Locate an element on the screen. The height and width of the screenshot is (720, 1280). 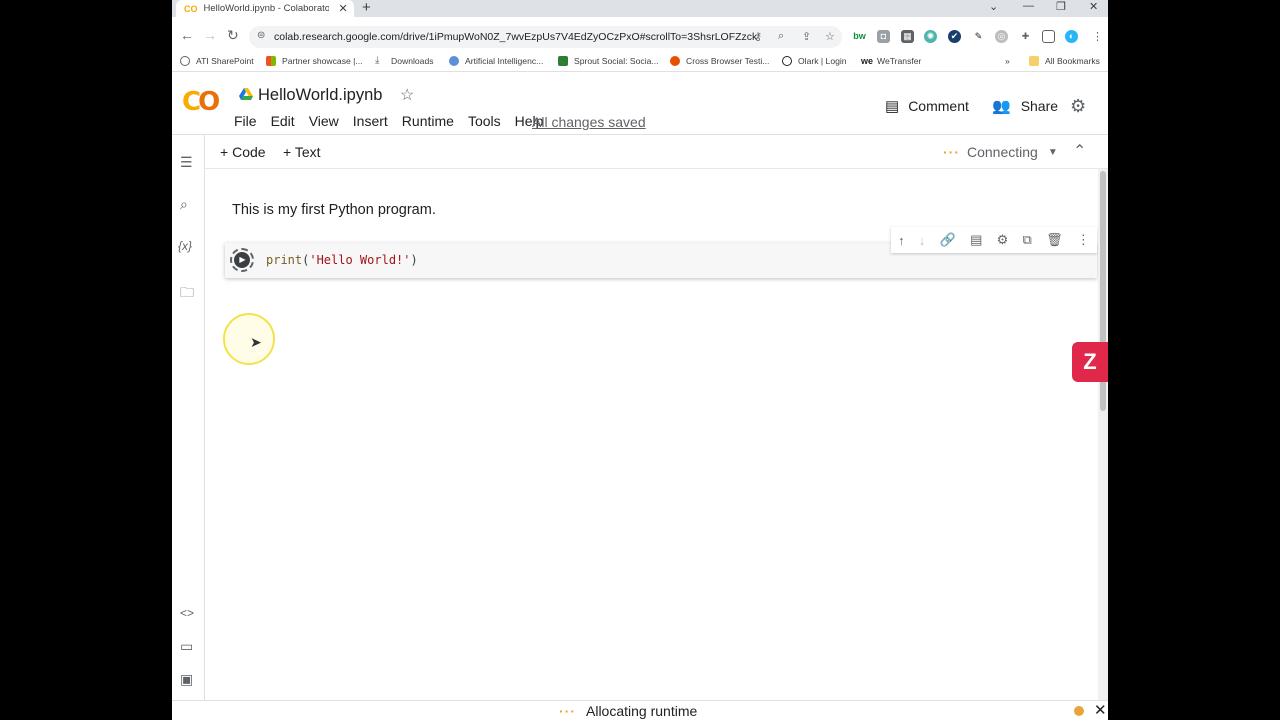
connection-status: Connecting is located at coordinates (1002, 152).